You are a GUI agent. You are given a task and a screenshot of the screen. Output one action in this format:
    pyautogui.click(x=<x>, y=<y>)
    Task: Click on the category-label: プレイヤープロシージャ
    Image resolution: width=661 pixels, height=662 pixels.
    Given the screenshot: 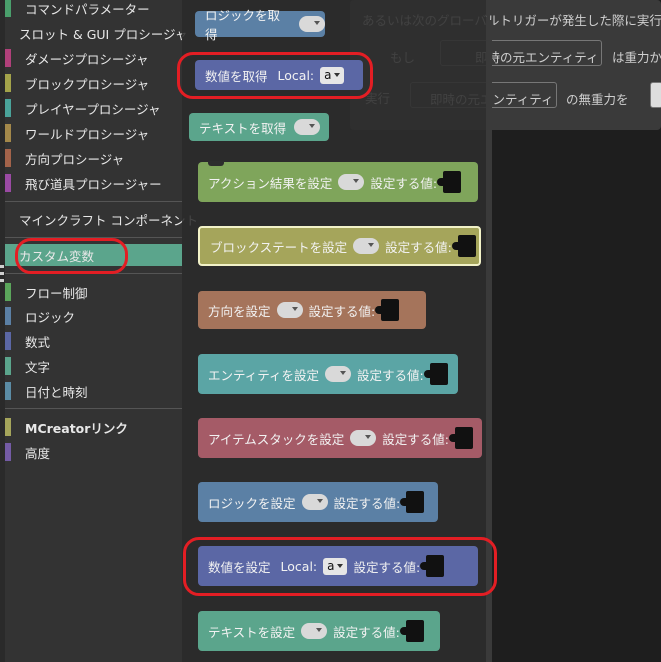 What is the action you would take?
    pyautogui.click(x=93, y=109)
    